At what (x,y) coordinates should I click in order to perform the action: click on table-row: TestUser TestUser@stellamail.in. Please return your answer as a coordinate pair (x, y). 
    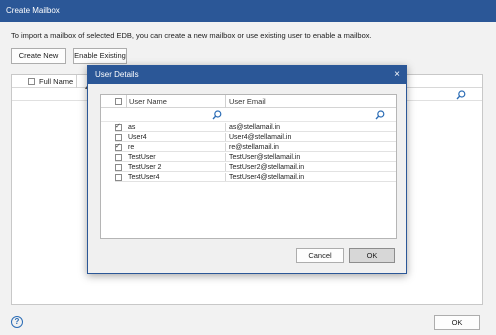
    Looking at the image, I should click on (248, 157).